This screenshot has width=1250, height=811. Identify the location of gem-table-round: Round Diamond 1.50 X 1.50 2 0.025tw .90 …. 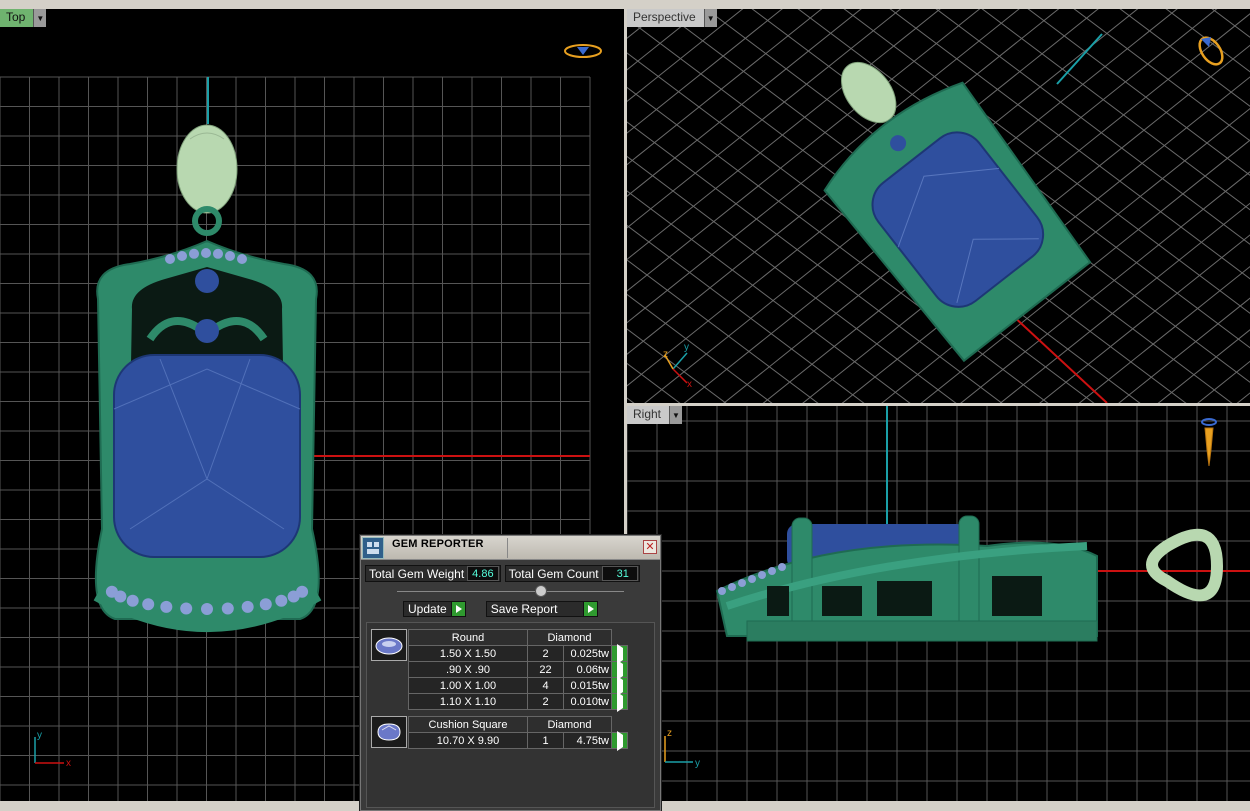
(518, 670).